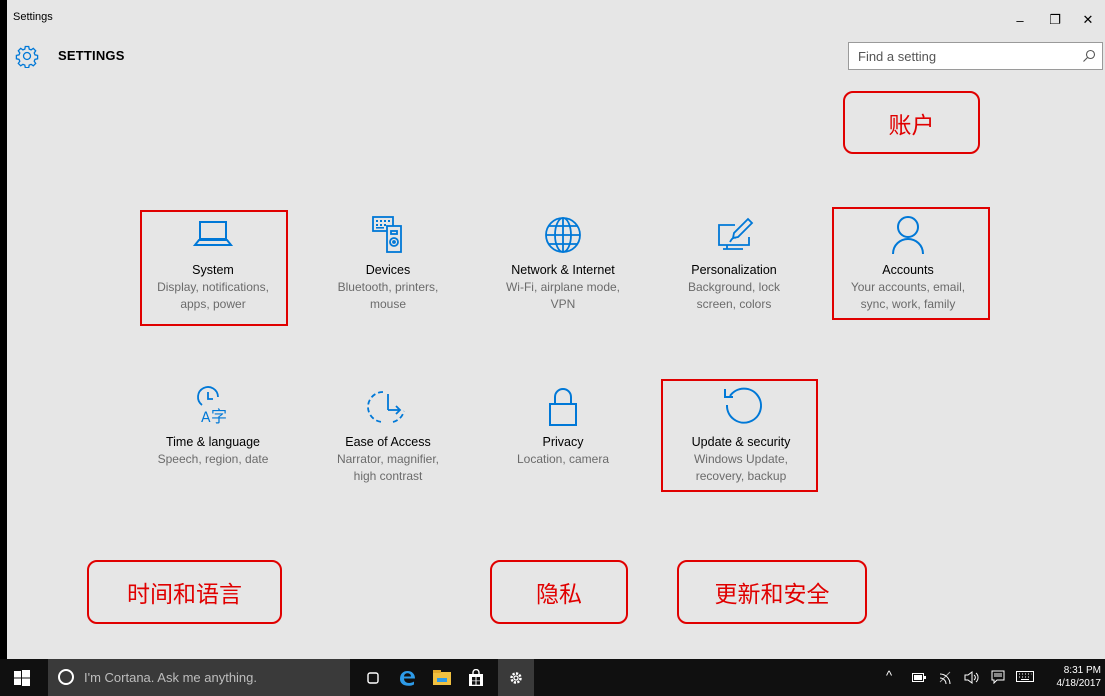 The image size is (1105, 696). Describe the element at coordinates (563, 459) in the screenshot. I see `tile-description: Location, camera` at that location.